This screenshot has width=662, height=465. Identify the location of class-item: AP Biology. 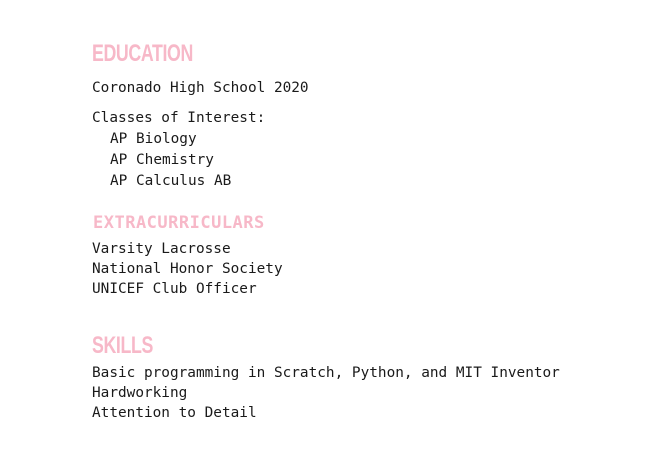
(153, 139).